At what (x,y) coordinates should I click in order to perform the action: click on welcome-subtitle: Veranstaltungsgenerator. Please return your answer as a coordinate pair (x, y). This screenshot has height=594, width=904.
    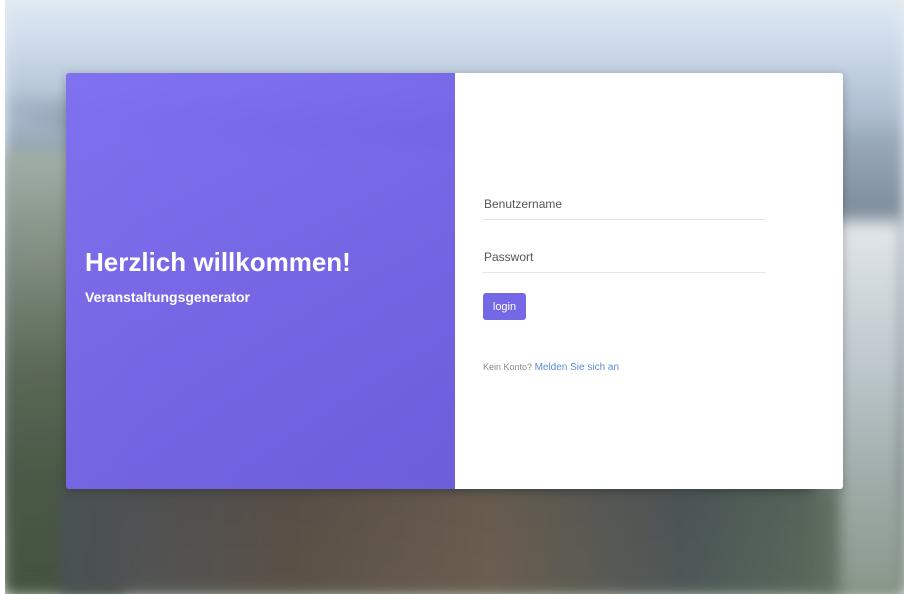
    Looking at the image, I should click on (167, 297).